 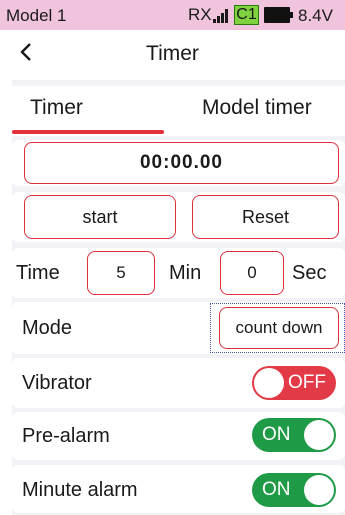 I want to click on minutes-unit-label: Min, so click(x=185, y=273).